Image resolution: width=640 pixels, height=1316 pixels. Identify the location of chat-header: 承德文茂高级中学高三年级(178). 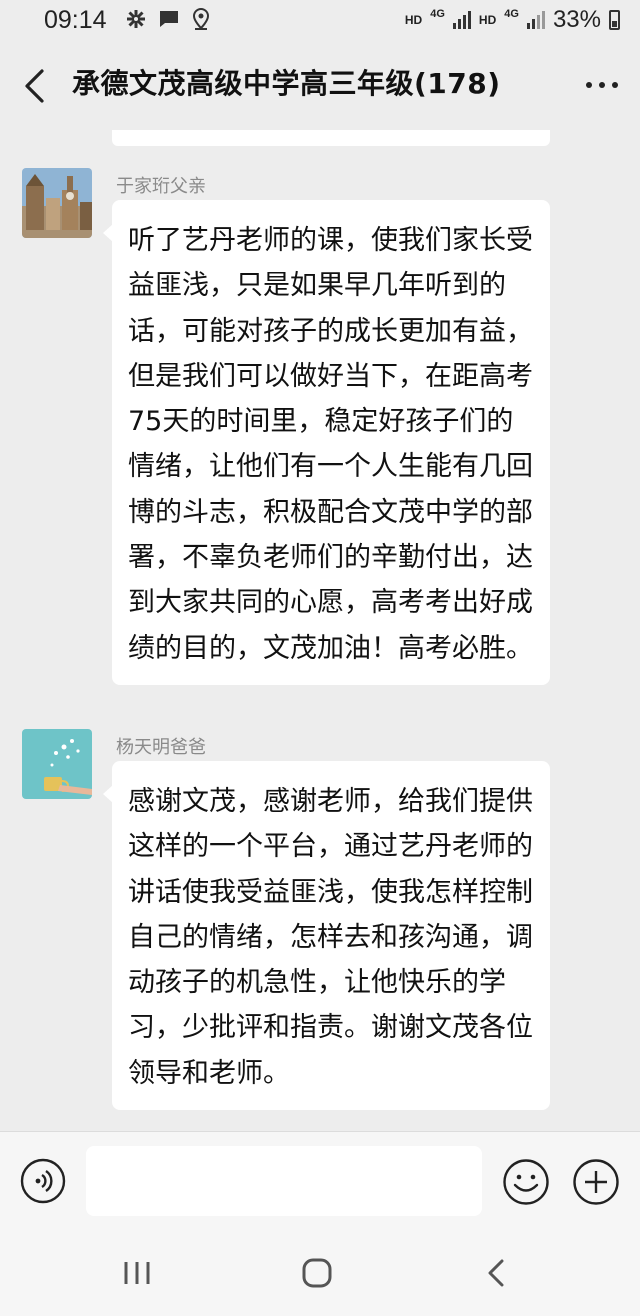
(320, 87).